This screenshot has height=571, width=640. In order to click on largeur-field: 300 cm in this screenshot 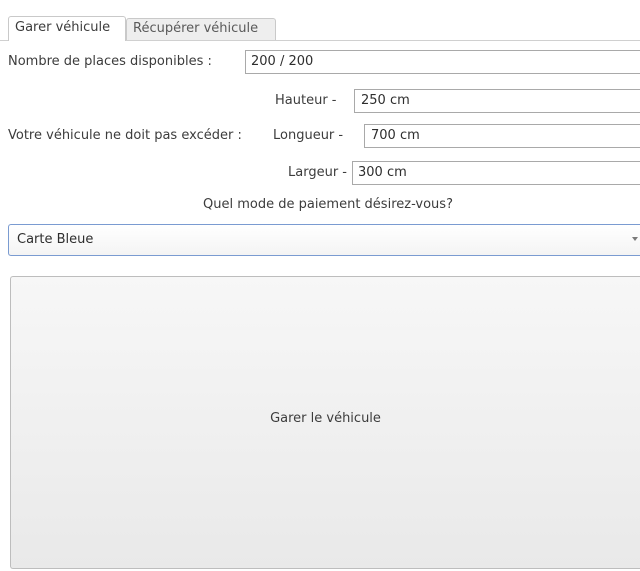, I will do `click(496, 173)`.